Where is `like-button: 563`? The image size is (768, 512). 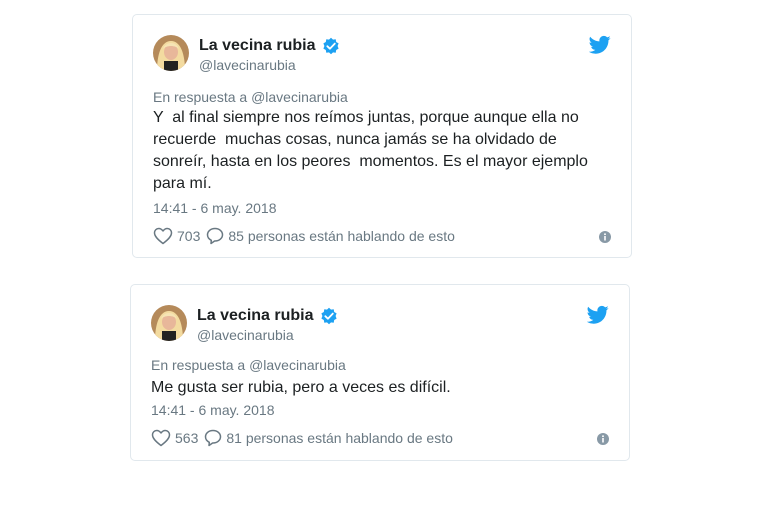 like-button: 563 is located at coordinates (174, 438).